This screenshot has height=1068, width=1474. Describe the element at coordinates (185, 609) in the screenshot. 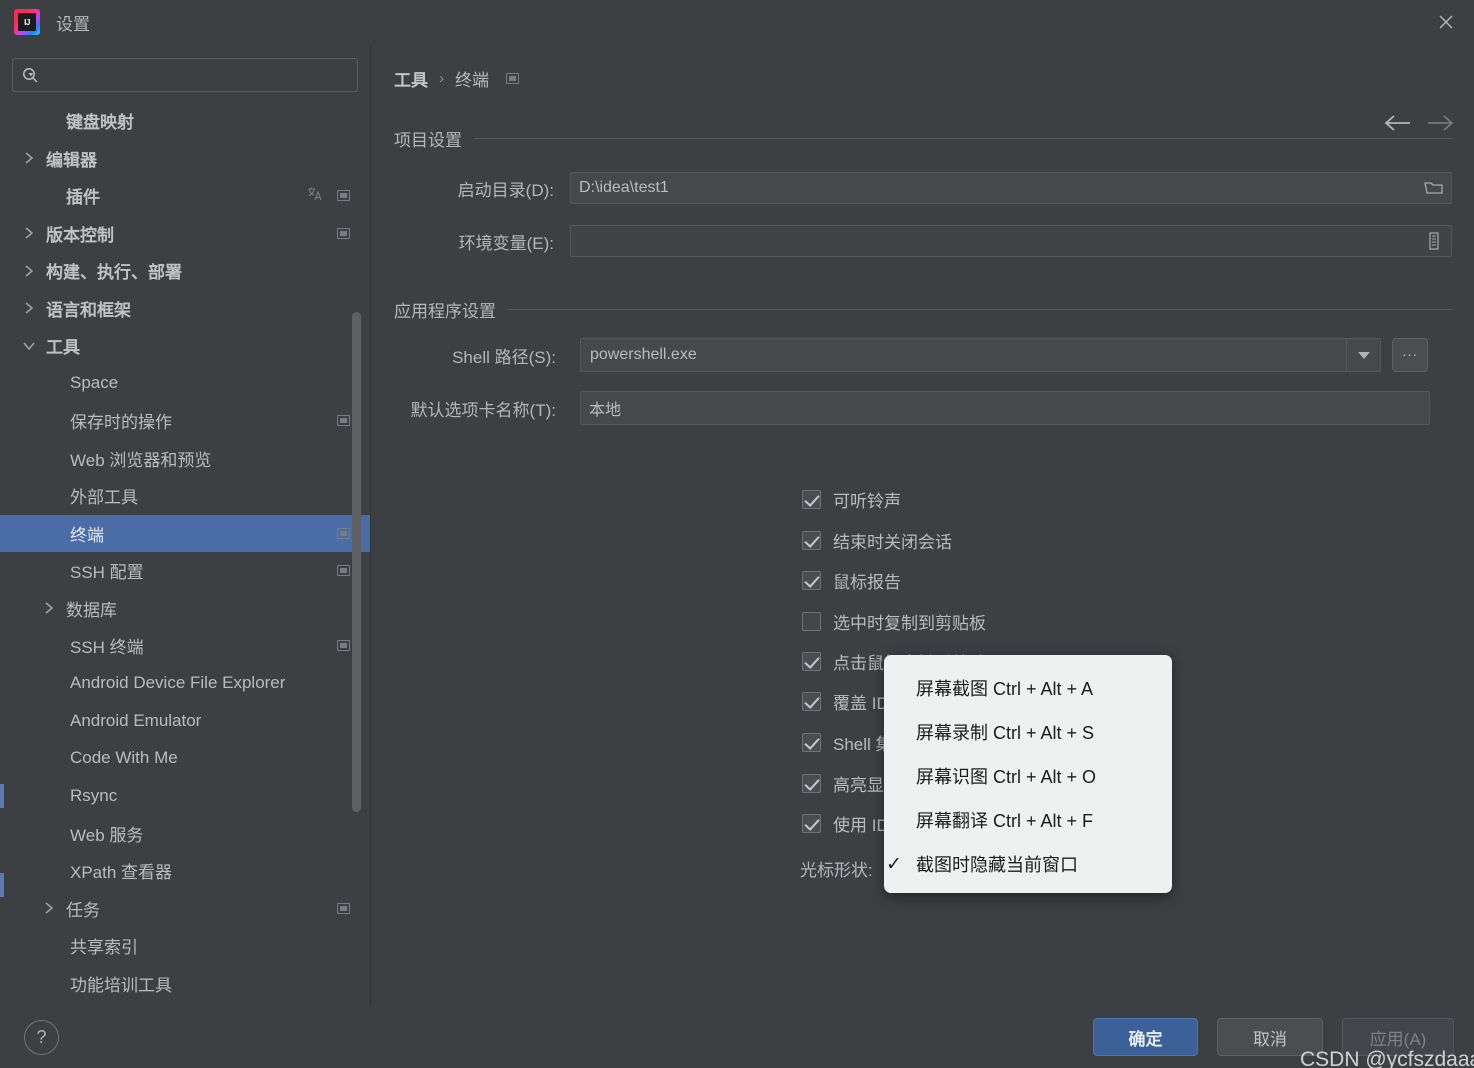

I see `sidebar-item-13: 数据库` at that location.